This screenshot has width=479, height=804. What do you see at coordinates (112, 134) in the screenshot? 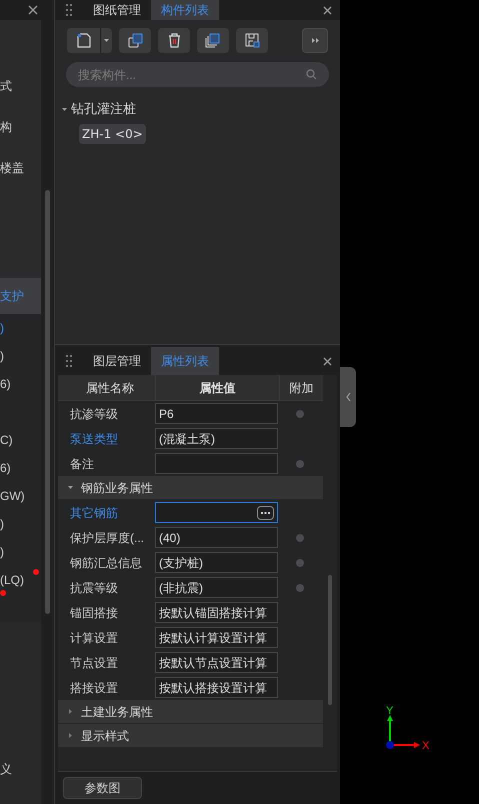
I see `tree-node: ZH-1 <0>` at bounding box center [112, 134].